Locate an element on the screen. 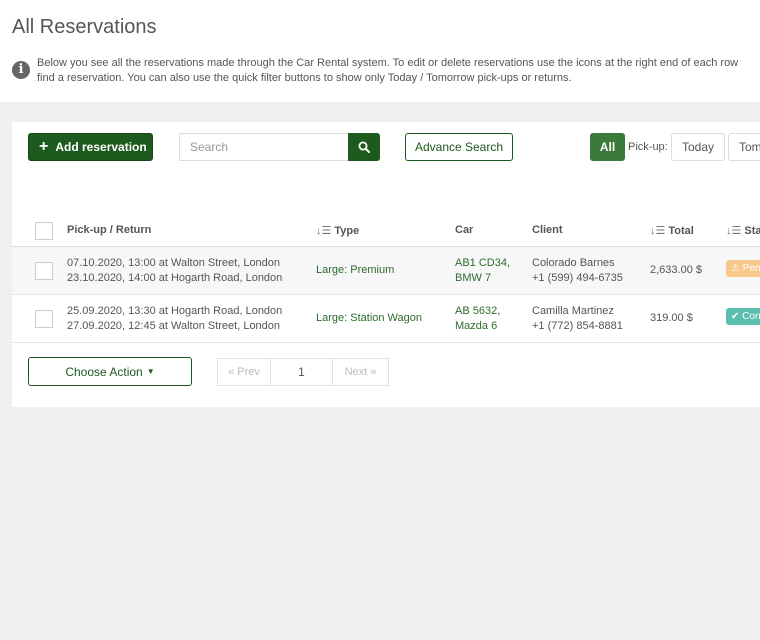 The height and width of the screenshot is (640, 760). client-name: Colorado Barnes is located at coordinates (573, 263).